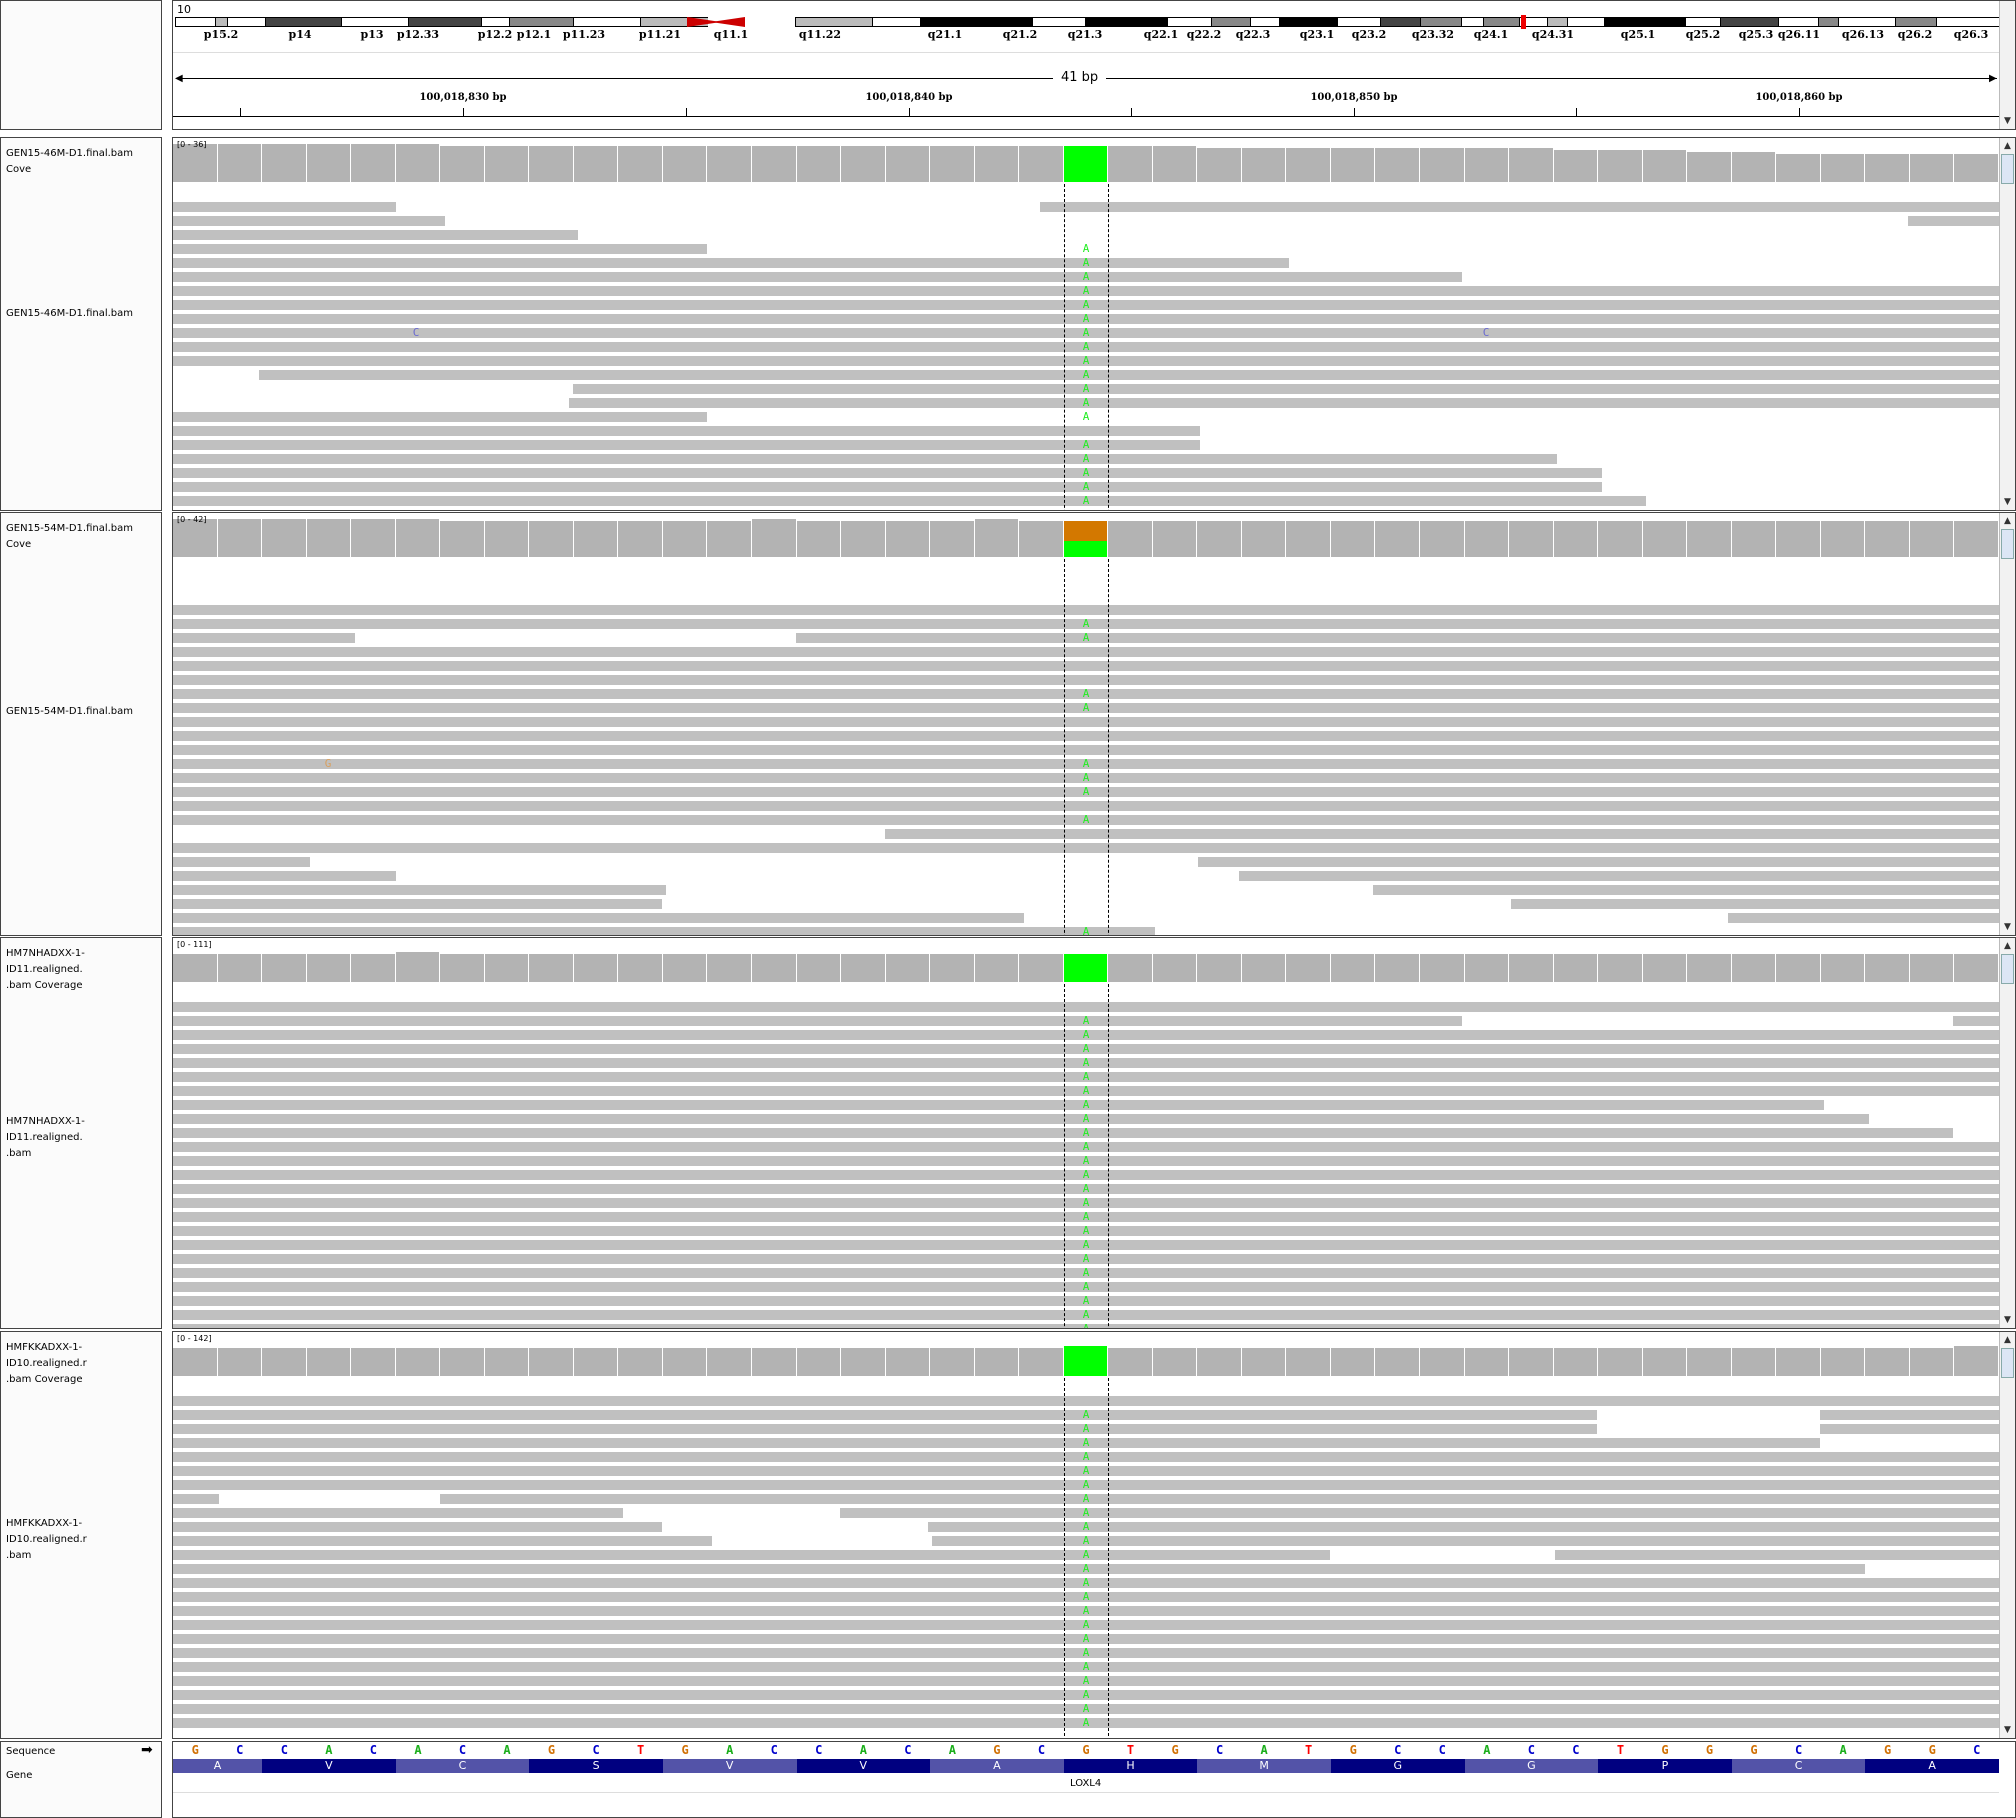  Describe the element at coordinates (2007, 521) in the screenshot. I see `scroll-up-arrow: ▲` at that location.